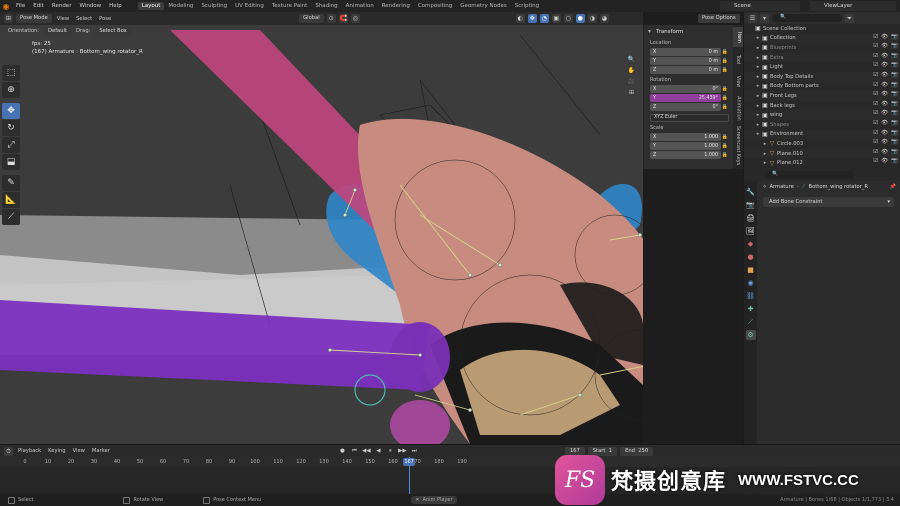 This screenshot has width=900, height=506. Describe the element at coordinates (11, 90) in the screenshot. I see `cursor-tool-icon: ⊕` at that location.